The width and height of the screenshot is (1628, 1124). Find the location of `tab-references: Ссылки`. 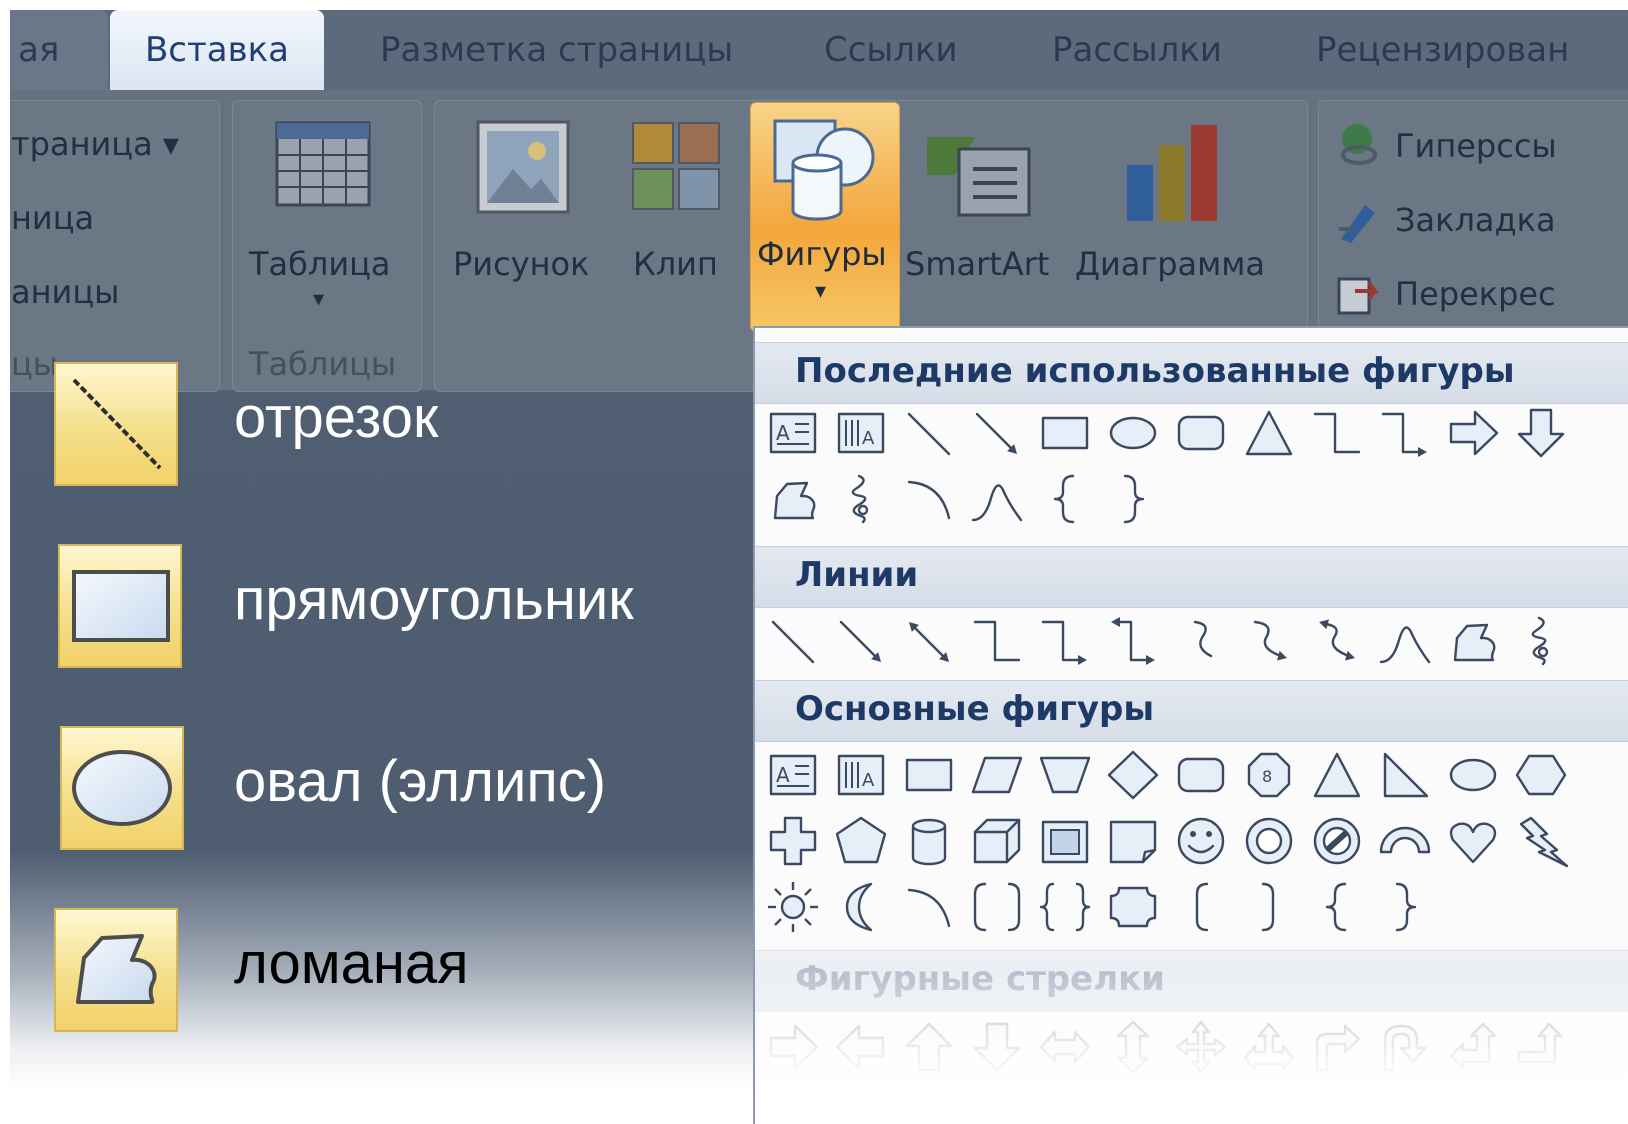

tab-references: Ссылки is located at coordinates (891, 50).